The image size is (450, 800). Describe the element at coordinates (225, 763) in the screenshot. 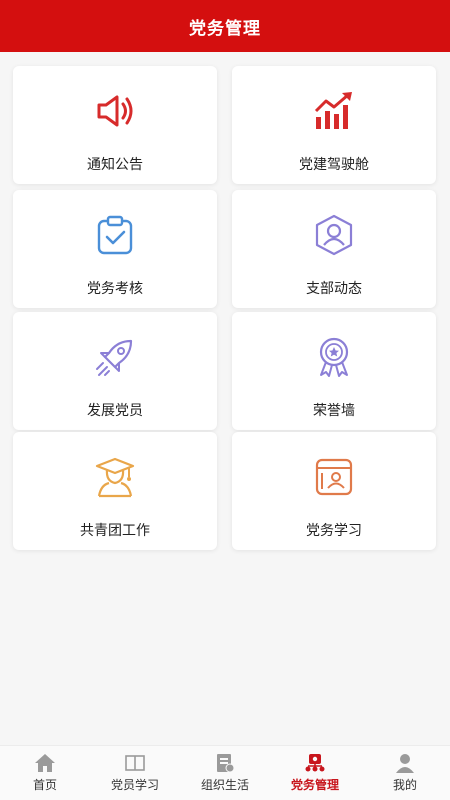

I see `document-icon` at that location.